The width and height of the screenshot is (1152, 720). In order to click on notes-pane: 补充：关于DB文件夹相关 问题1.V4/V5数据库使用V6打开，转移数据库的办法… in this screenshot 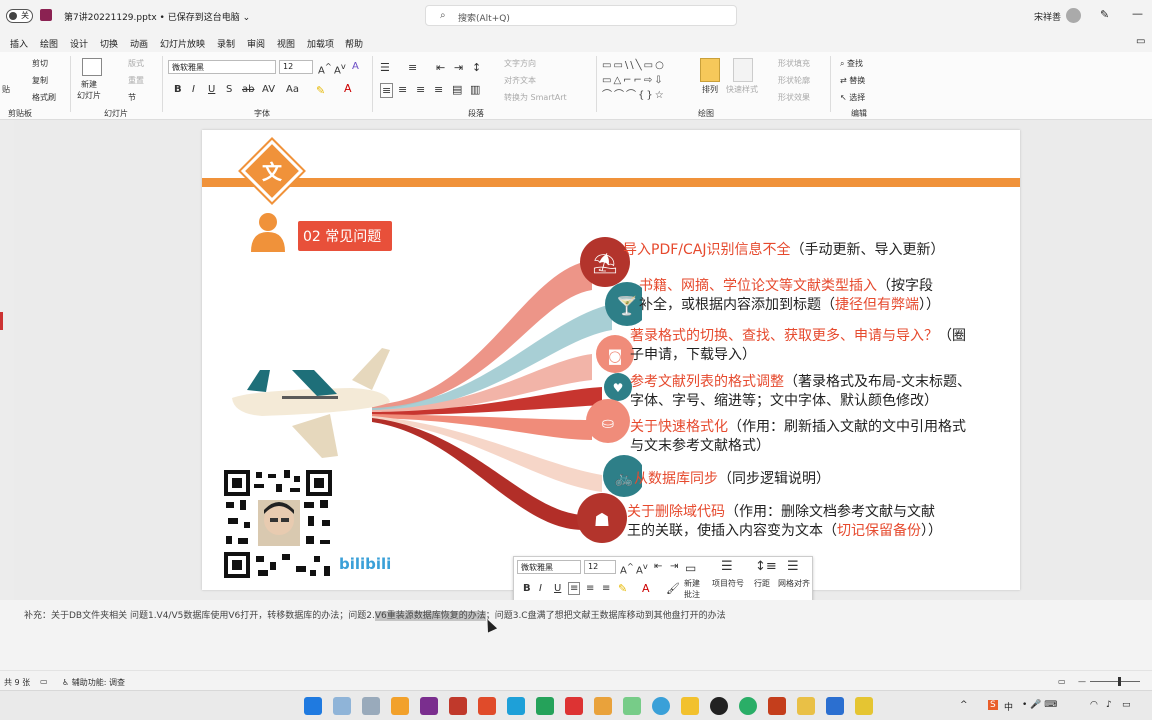, I will do `click(576, 635)`.